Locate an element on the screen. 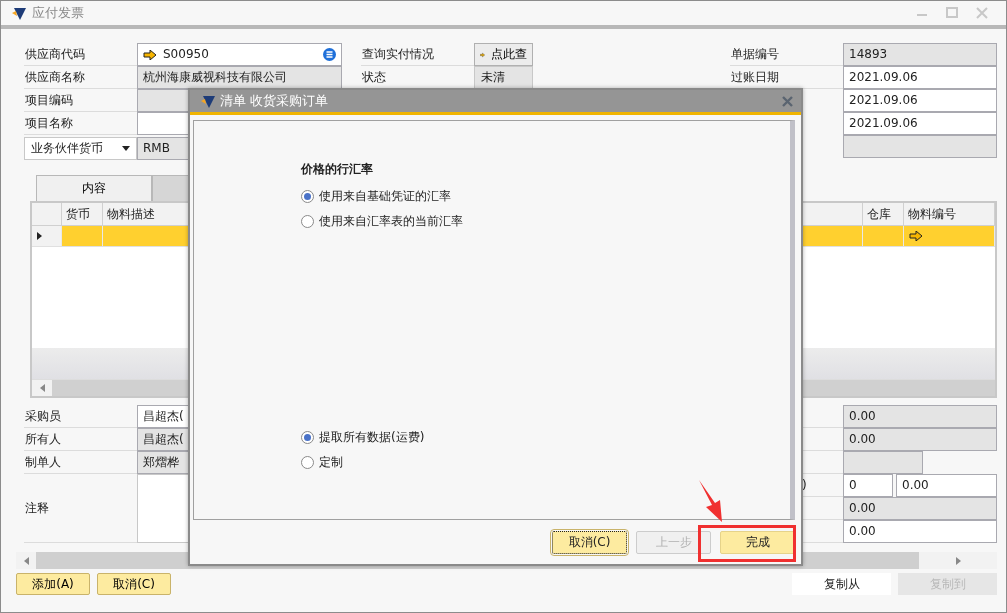 Image resolution: width=1007 pixels, height=613 pixels. dialog-button: 完成 is located at coordinates (757, 542).